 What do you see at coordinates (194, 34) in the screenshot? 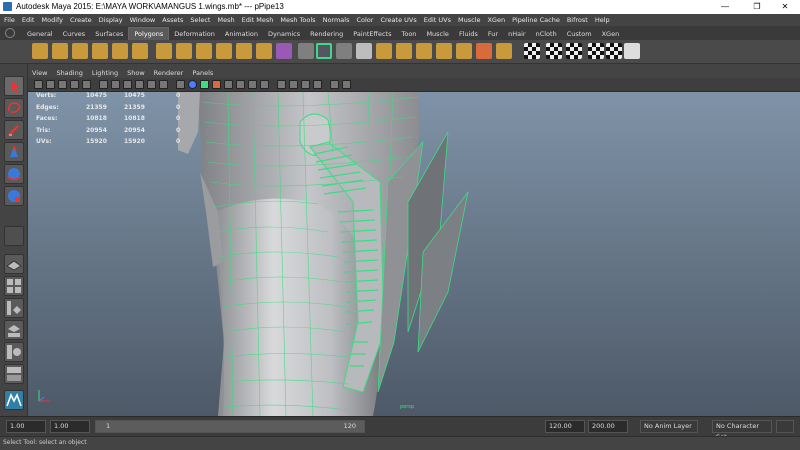
I see `shelf-tab-deformation: Deformation` at bounding box center [194, 34].